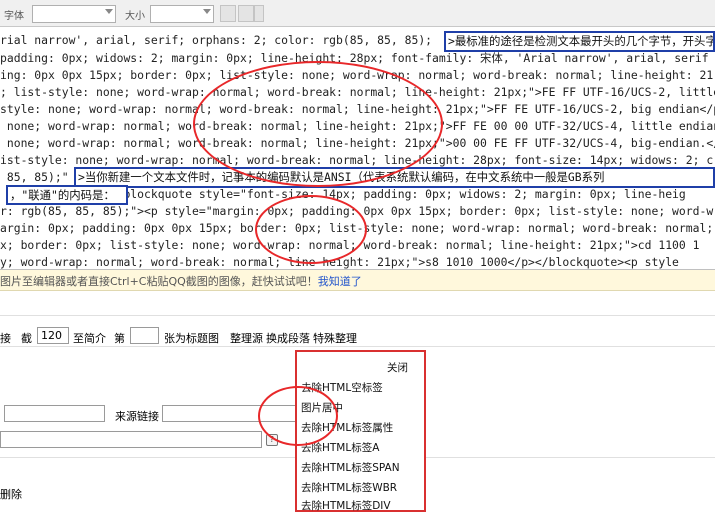 The width and height of the screenshot is (715, 515). I want to click on cut-label: 截, so click(26, 338).